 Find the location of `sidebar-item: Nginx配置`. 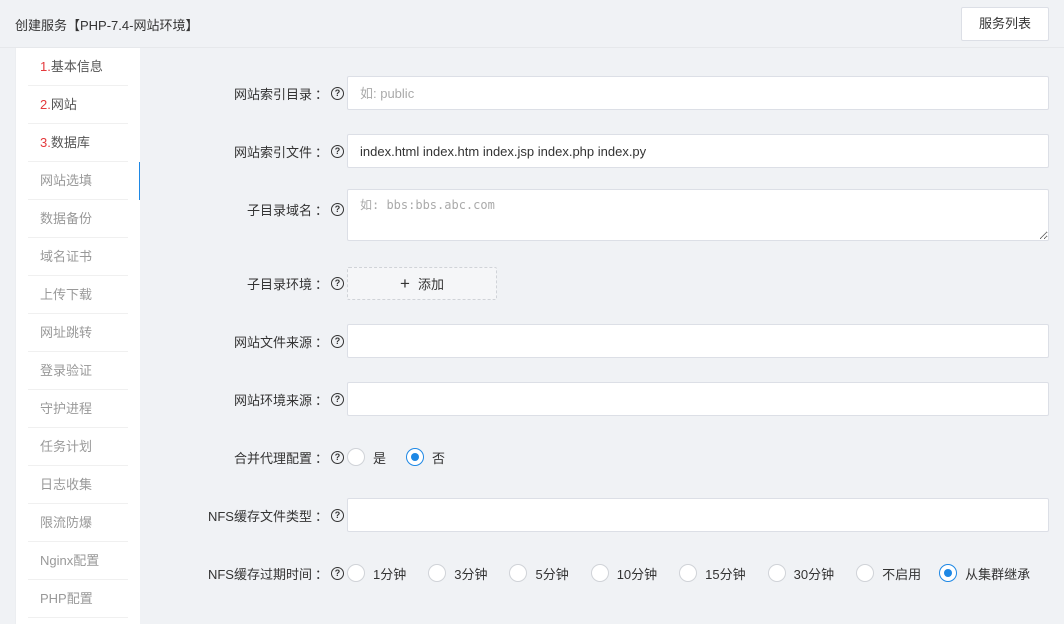

sidebar-item: Nginx配置 is located at coordinates (78, 561).